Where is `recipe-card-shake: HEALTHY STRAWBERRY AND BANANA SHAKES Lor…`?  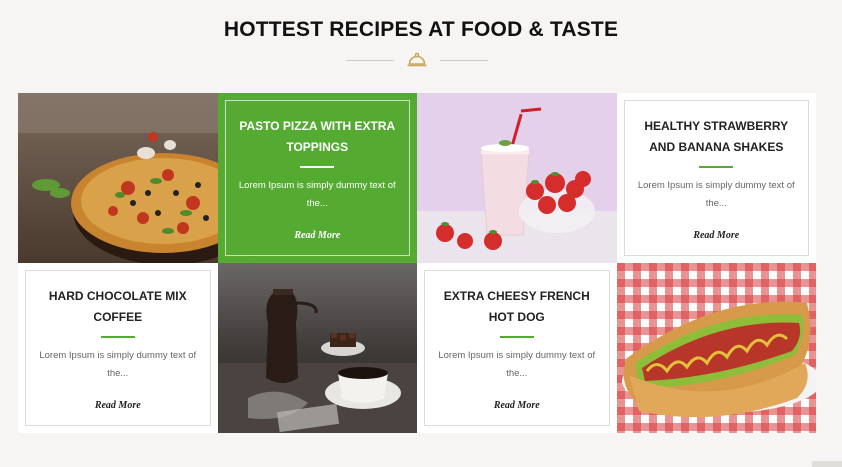
recipe-card-shake: HEALTHY STRAWBERRY AND BANANA SHAKES Lor… is located at coordinates (716, 178).